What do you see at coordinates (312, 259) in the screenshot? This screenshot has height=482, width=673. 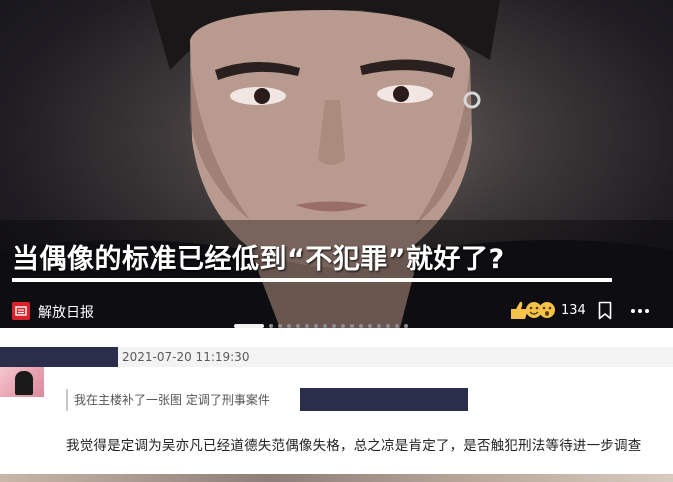 I see `article-headline: 当偶像的标准已经低到“不犯罪”就好了?` at bounding box center [312, 259].